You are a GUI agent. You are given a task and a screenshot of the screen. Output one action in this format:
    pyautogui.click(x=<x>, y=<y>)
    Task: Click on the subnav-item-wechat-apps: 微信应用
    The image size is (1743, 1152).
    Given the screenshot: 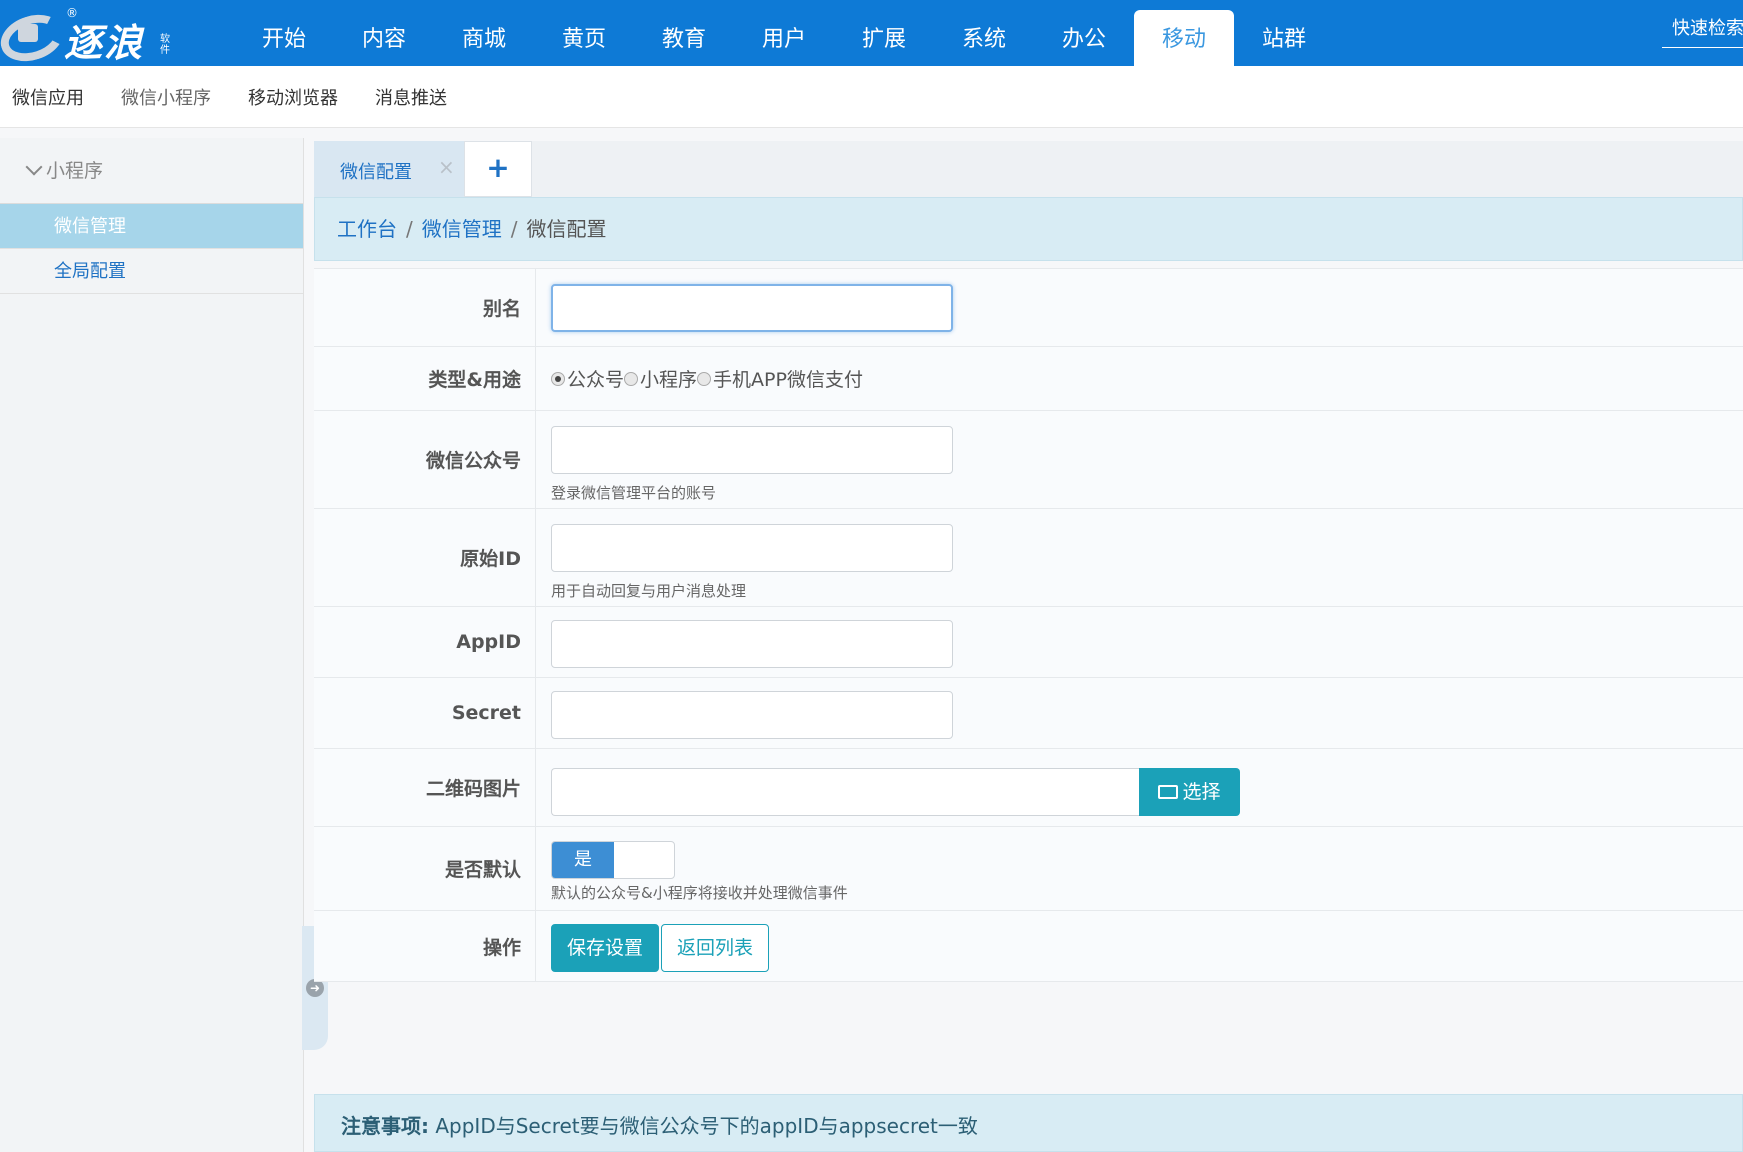 What is the action you would take?
    pyautogui.click(x=48, y=97)
    